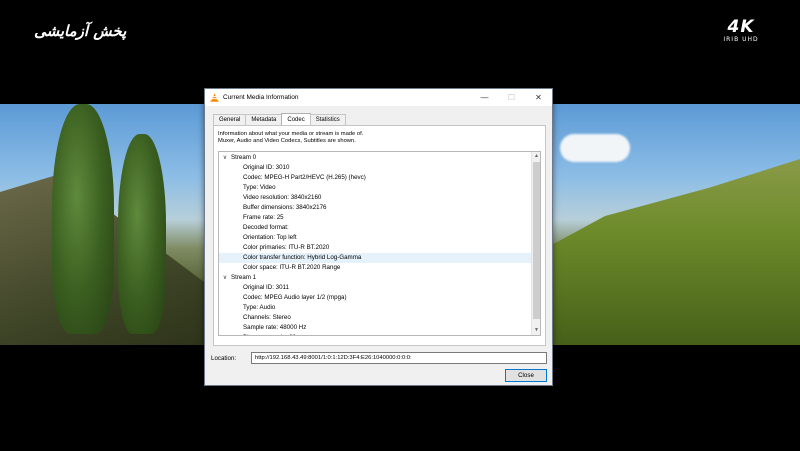 Image resolution: width=800 pixels, height=451 pixels. What do you see at coordinates (261, 97) in the screenshot?
I see `dialog-title: Current Media Information` at bounding box center [261, 97].